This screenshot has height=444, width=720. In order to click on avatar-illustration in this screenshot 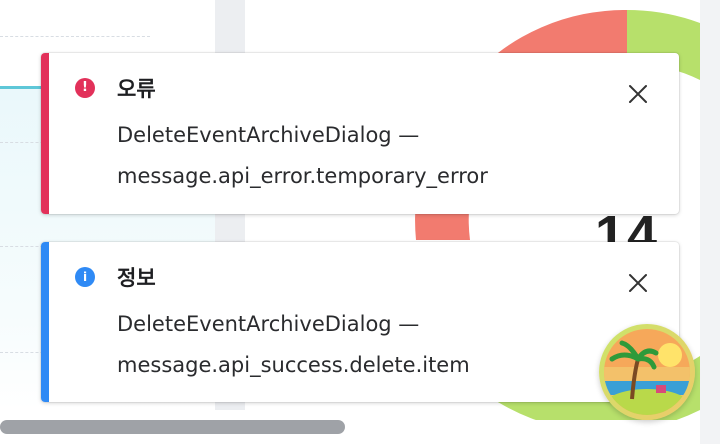, I will do `click(647, 372)`.